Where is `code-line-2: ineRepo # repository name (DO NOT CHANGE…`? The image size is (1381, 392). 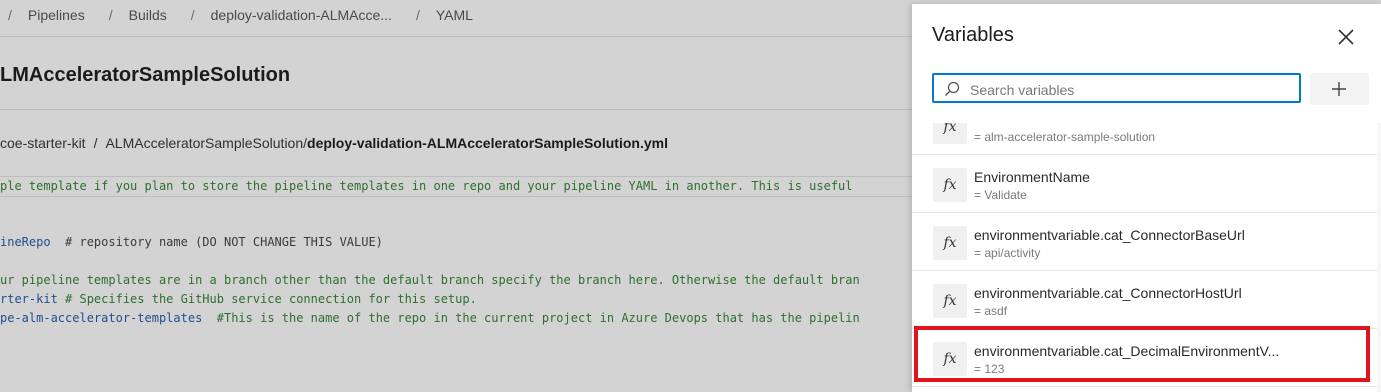
code-line-2: ineRepo # repository name (DO NOT CHANGE… is located at coordinates (191, 242).